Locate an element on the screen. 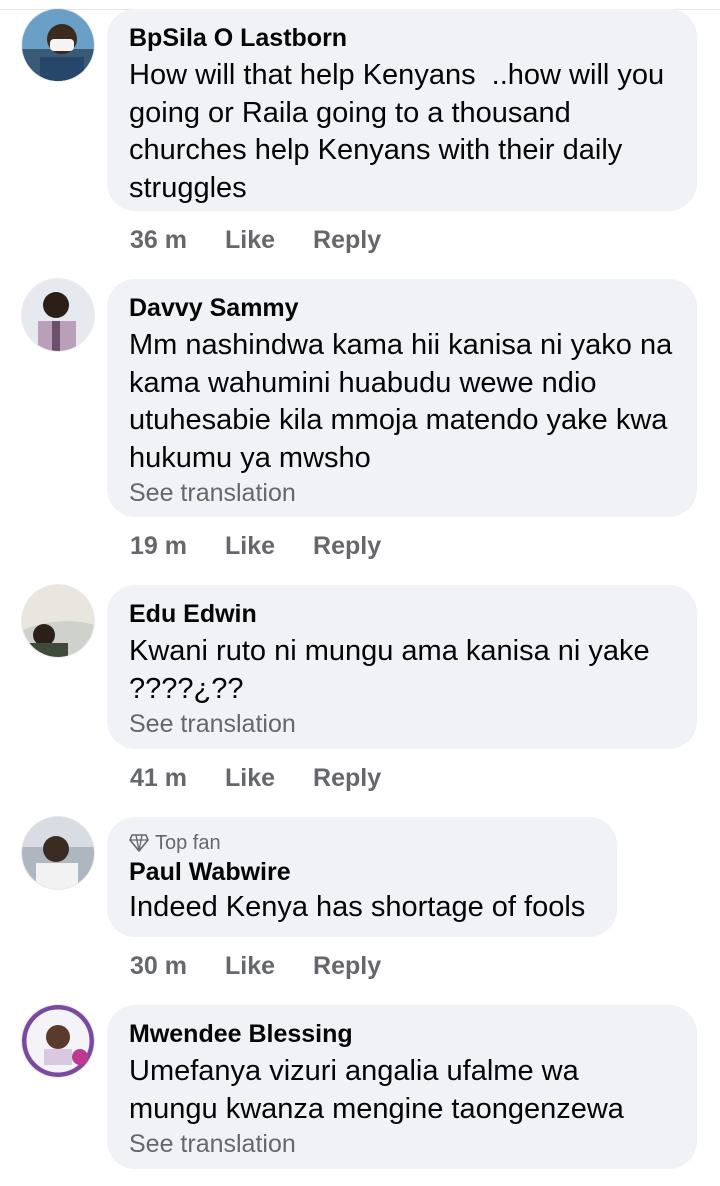 This screenshot has height=1186, width=720. comment-text: Indeed Kenya has shortage of fools is located at coordinates (357, 907).